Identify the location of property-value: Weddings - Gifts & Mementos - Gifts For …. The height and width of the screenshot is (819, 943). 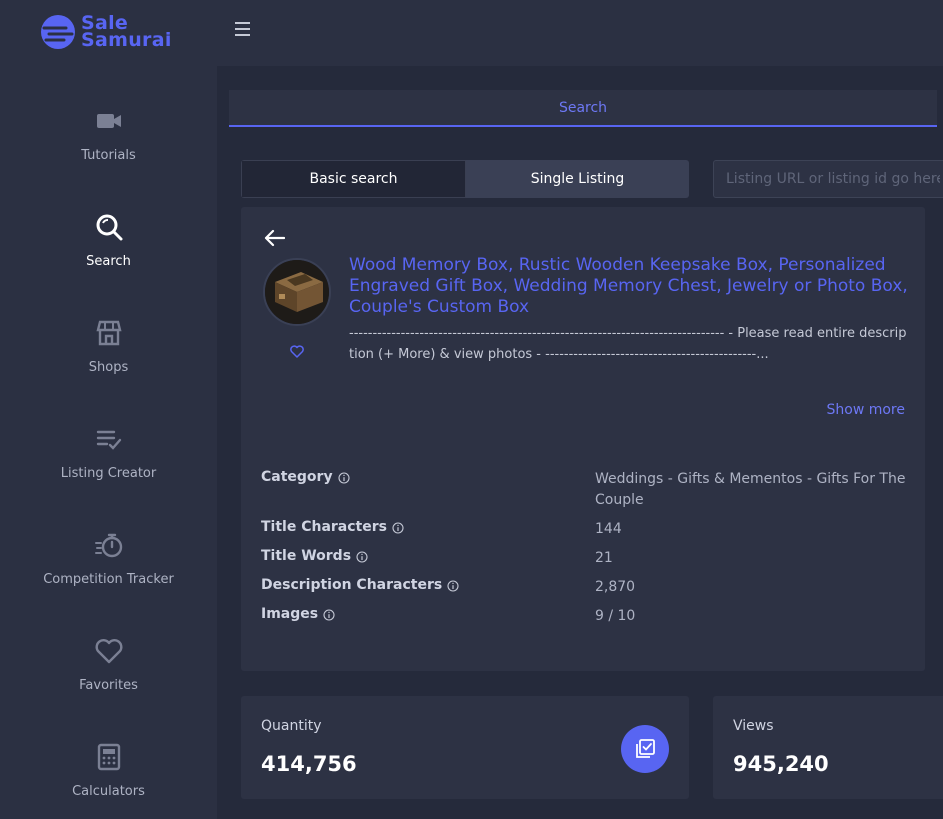
(750, 489).